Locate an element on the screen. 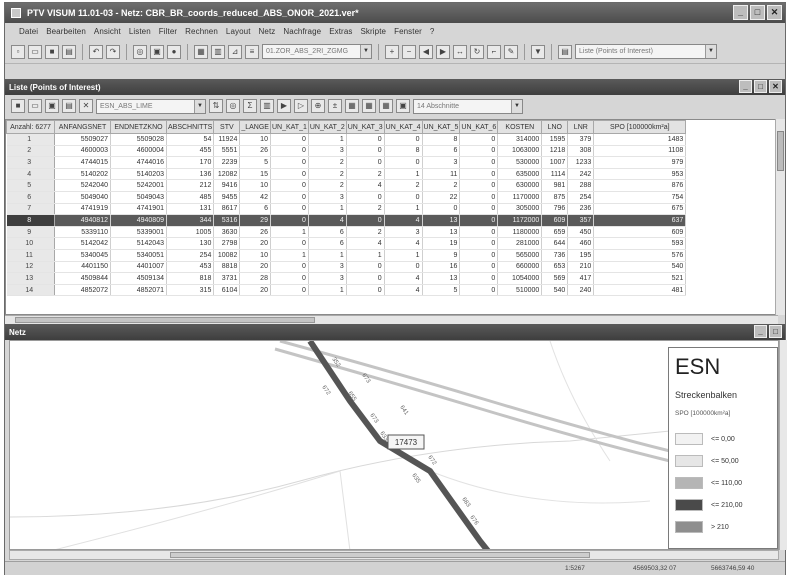 The height and width of the screenshot is (577, 791). table-cell: 635000 is located at coordinates (520, 174).